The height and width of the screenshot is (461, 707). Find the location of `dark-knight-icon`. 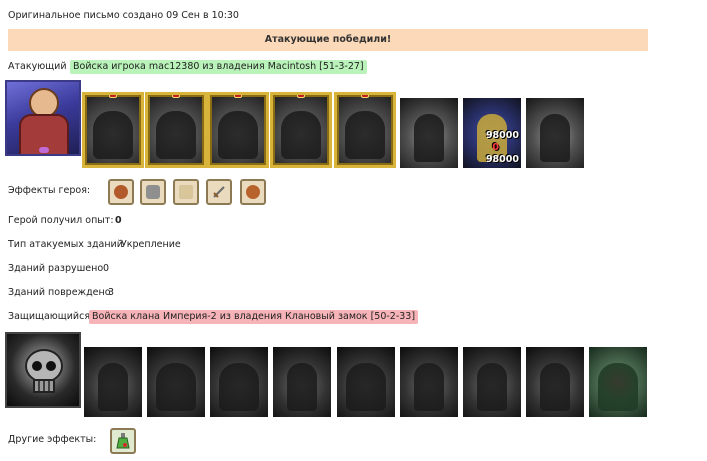

dark-knight-icon is located at coordinates (492, 387).